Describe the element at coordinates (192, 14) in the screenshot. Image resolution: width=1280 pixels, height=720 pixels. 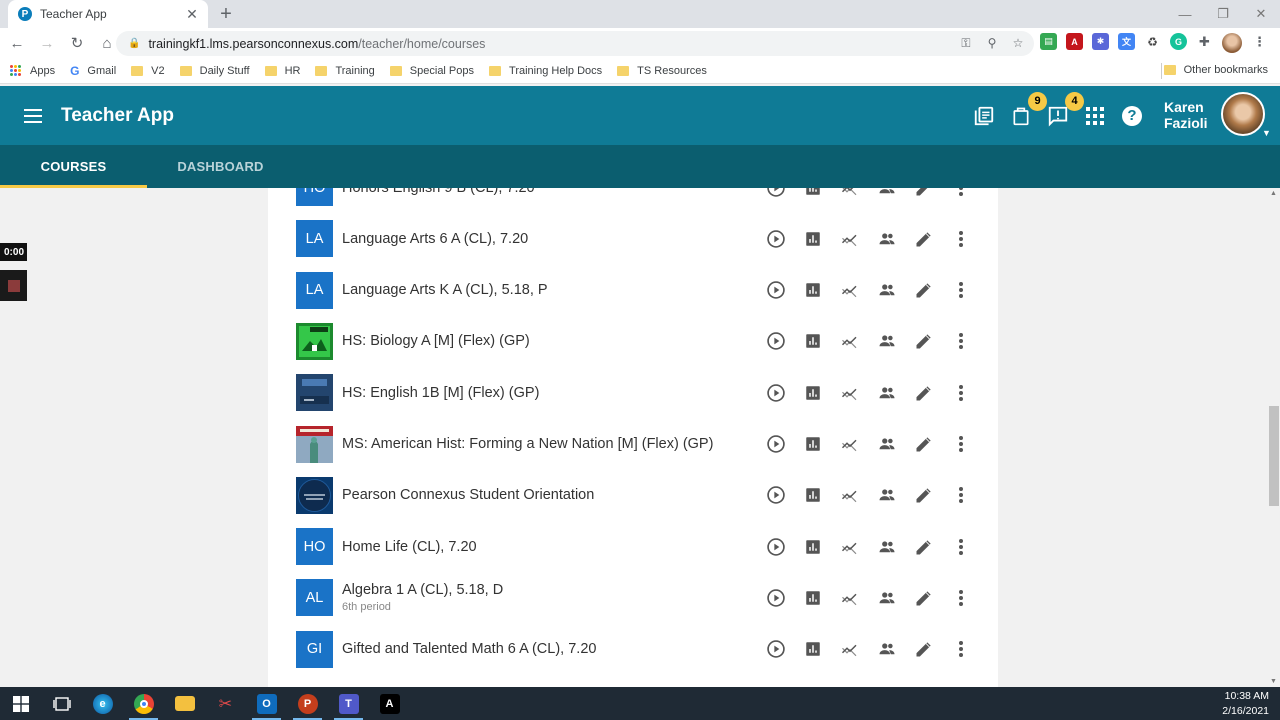
I see `close-tab-icon: ✕` at that location.